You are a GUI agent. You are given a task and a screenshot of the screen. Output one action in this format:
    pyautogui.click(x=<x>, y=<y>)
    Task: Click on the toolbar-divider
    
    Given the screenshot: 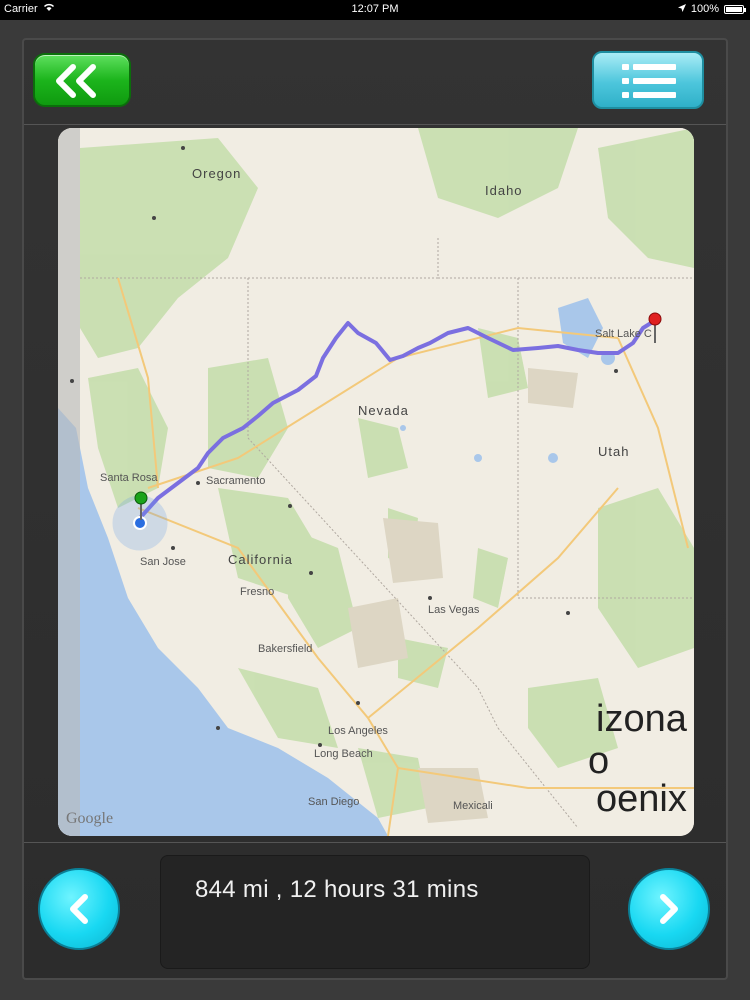 What is the action you would take?
    pyautogui.click(x=375, y=124)
    